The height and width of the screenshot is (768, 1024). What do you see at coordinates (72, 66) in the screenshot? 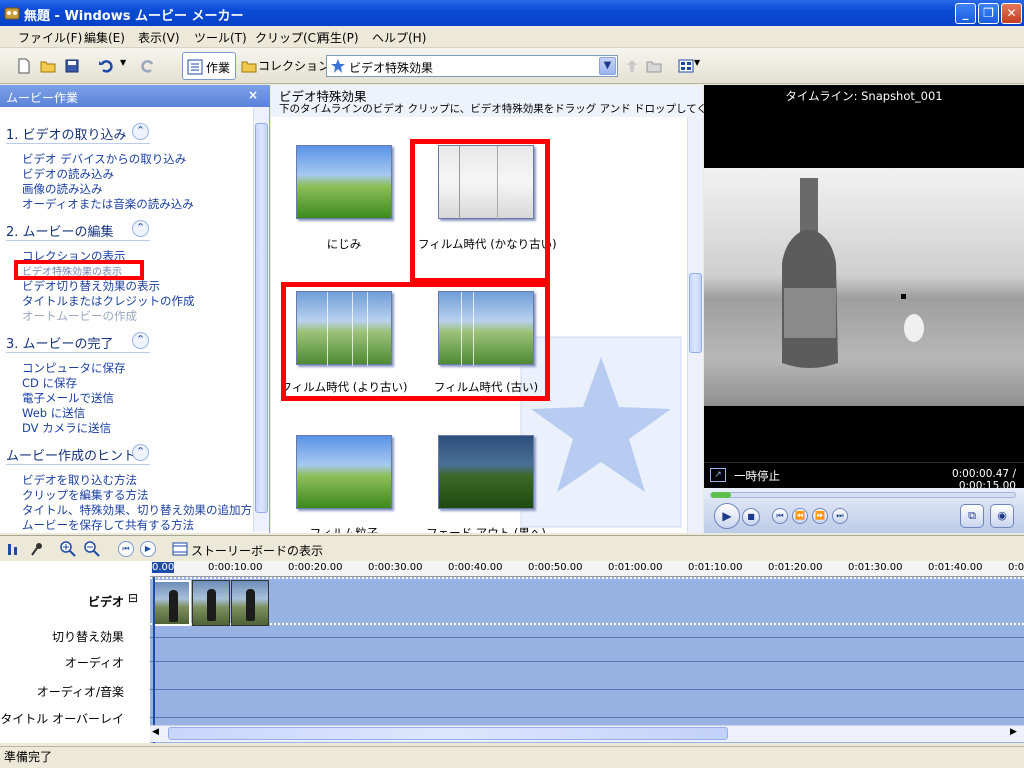
I see `save-project-icon` at bounding box center [72, 66].